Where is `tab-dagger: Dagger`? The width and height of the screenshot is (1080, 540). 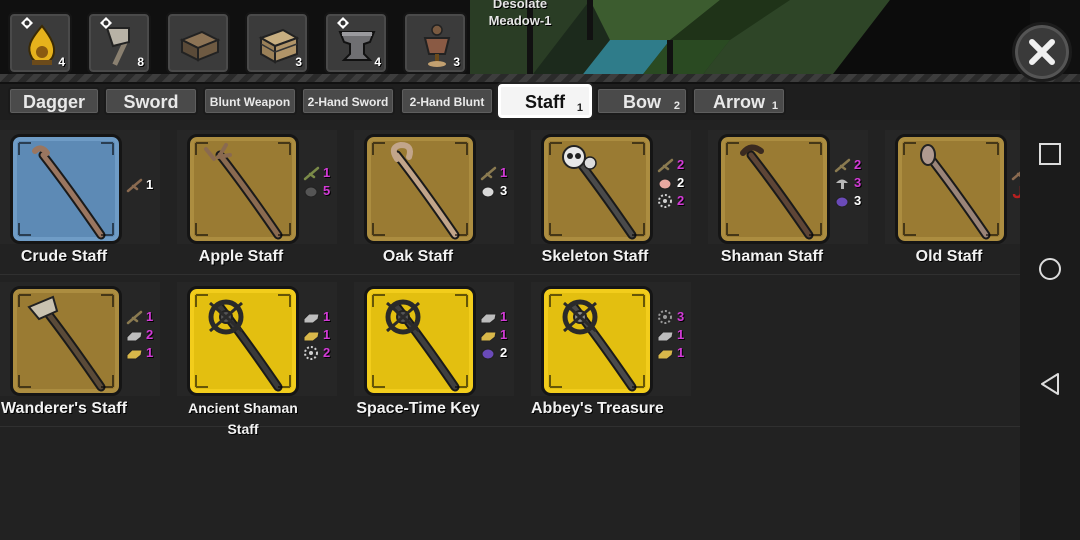
tab-dagger: Dagger is located at coordinates (54, 101).